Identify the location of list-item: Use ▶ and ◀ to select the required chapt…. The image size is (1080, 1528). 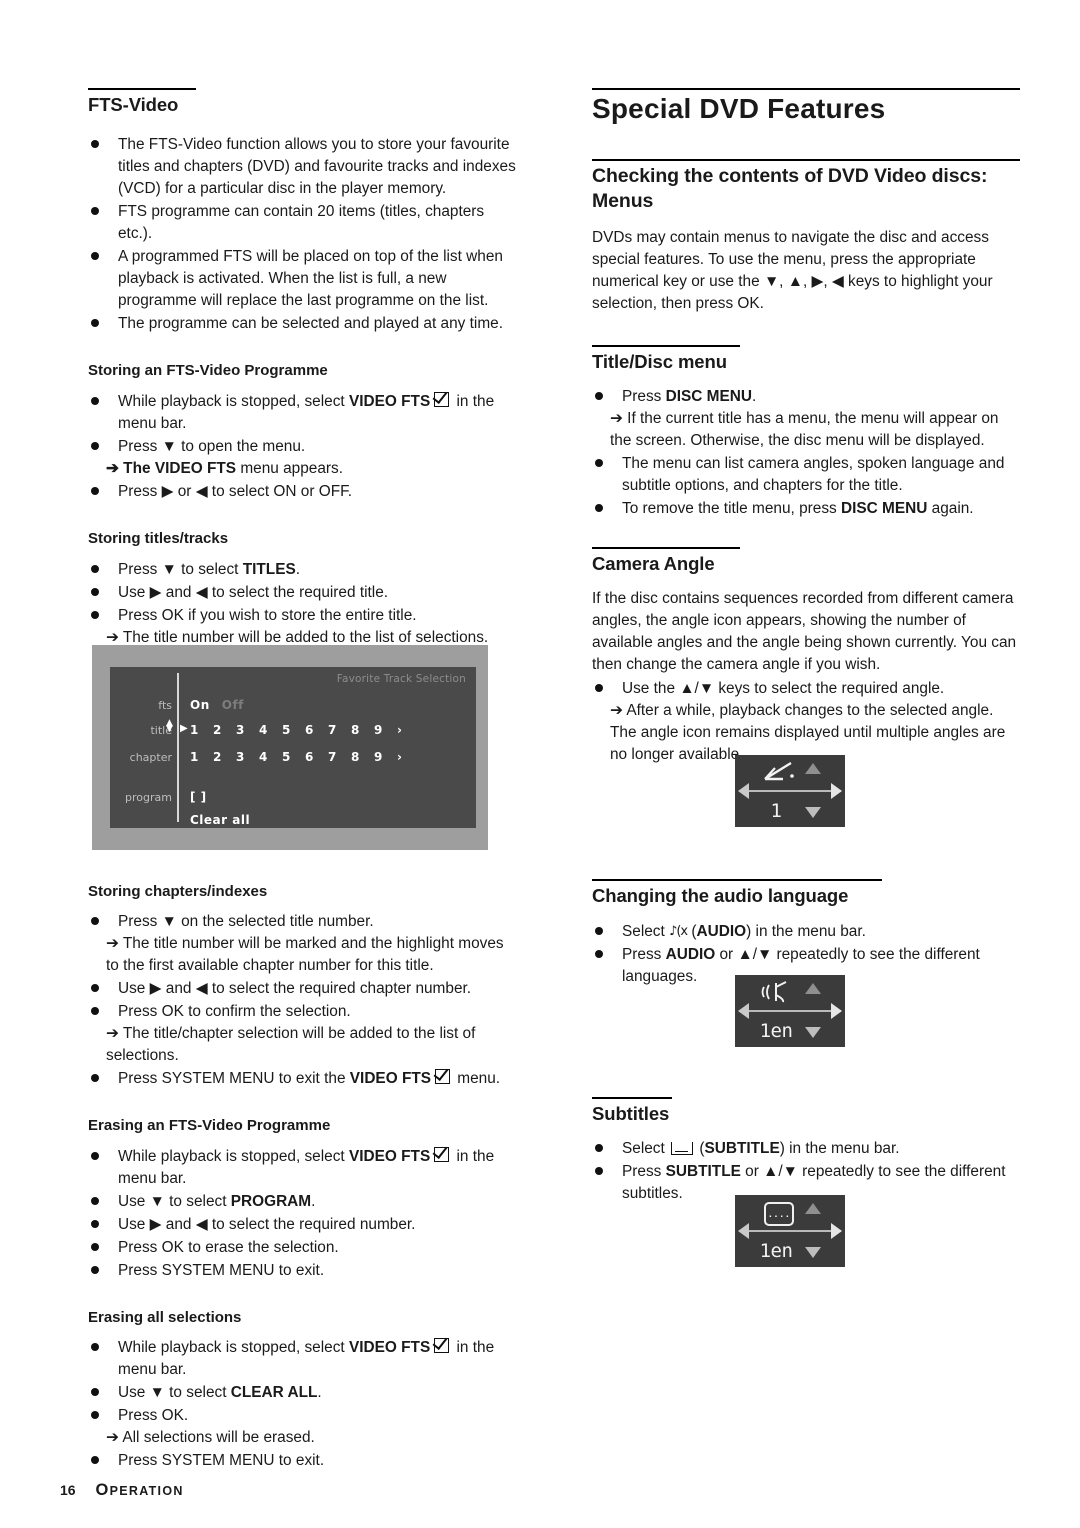
(304, 989).